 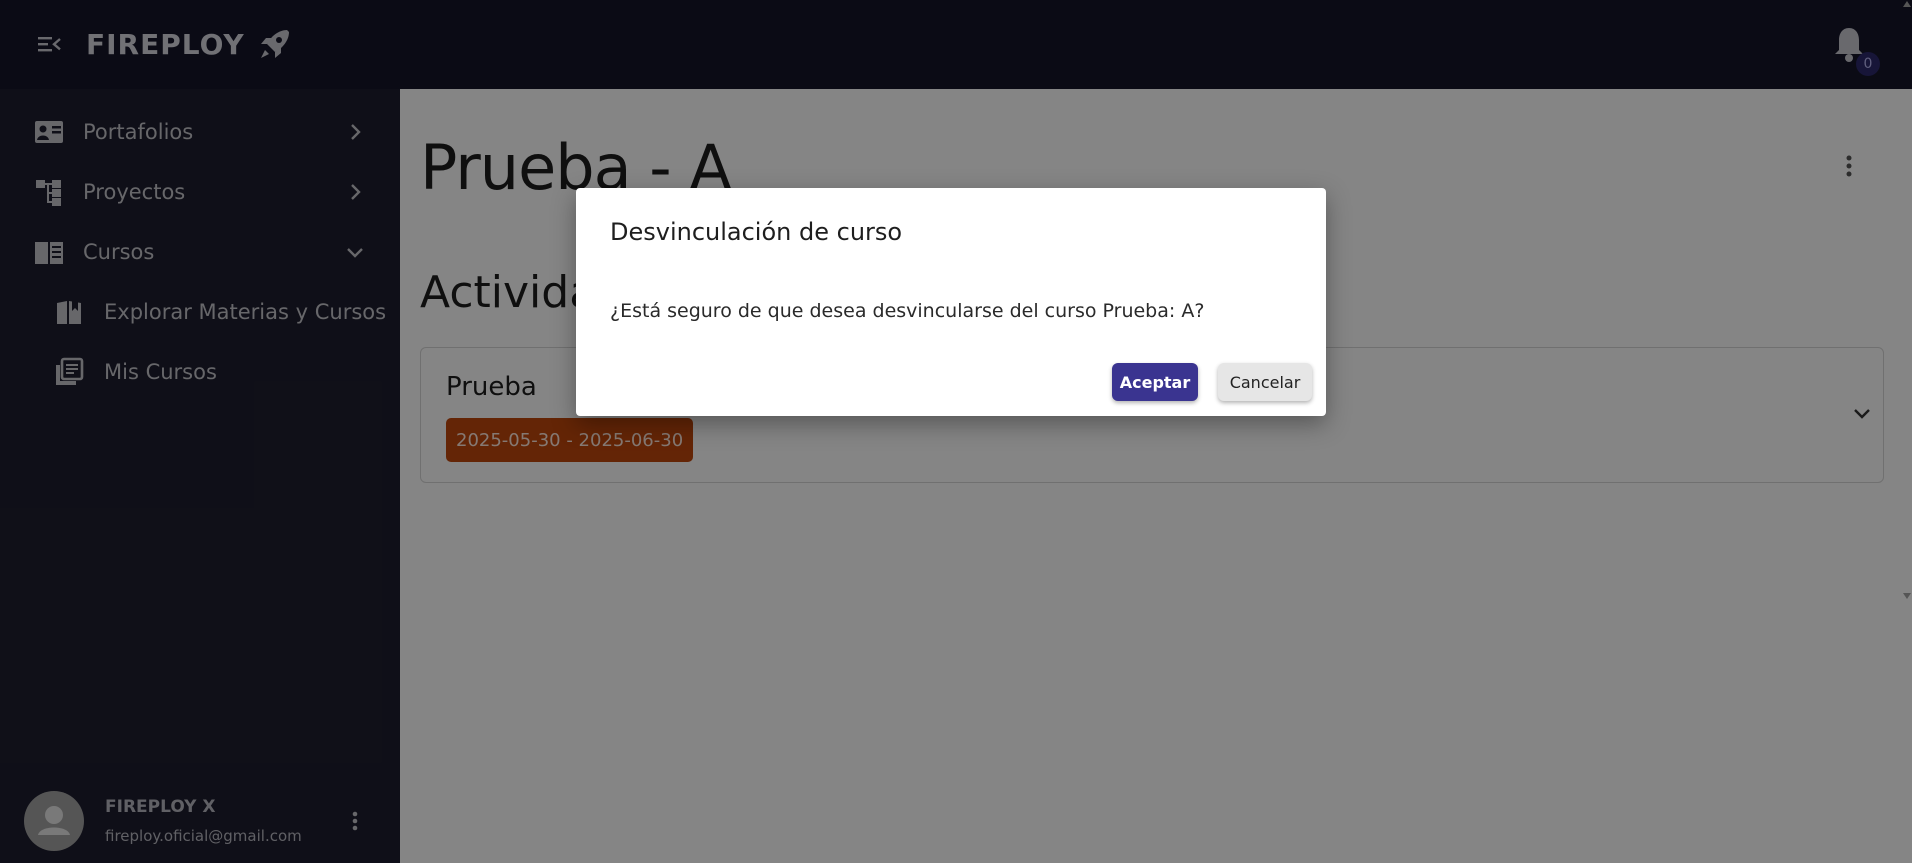 I want to click on scroll-up-arrow-icon, so click(x=1907, y=5).